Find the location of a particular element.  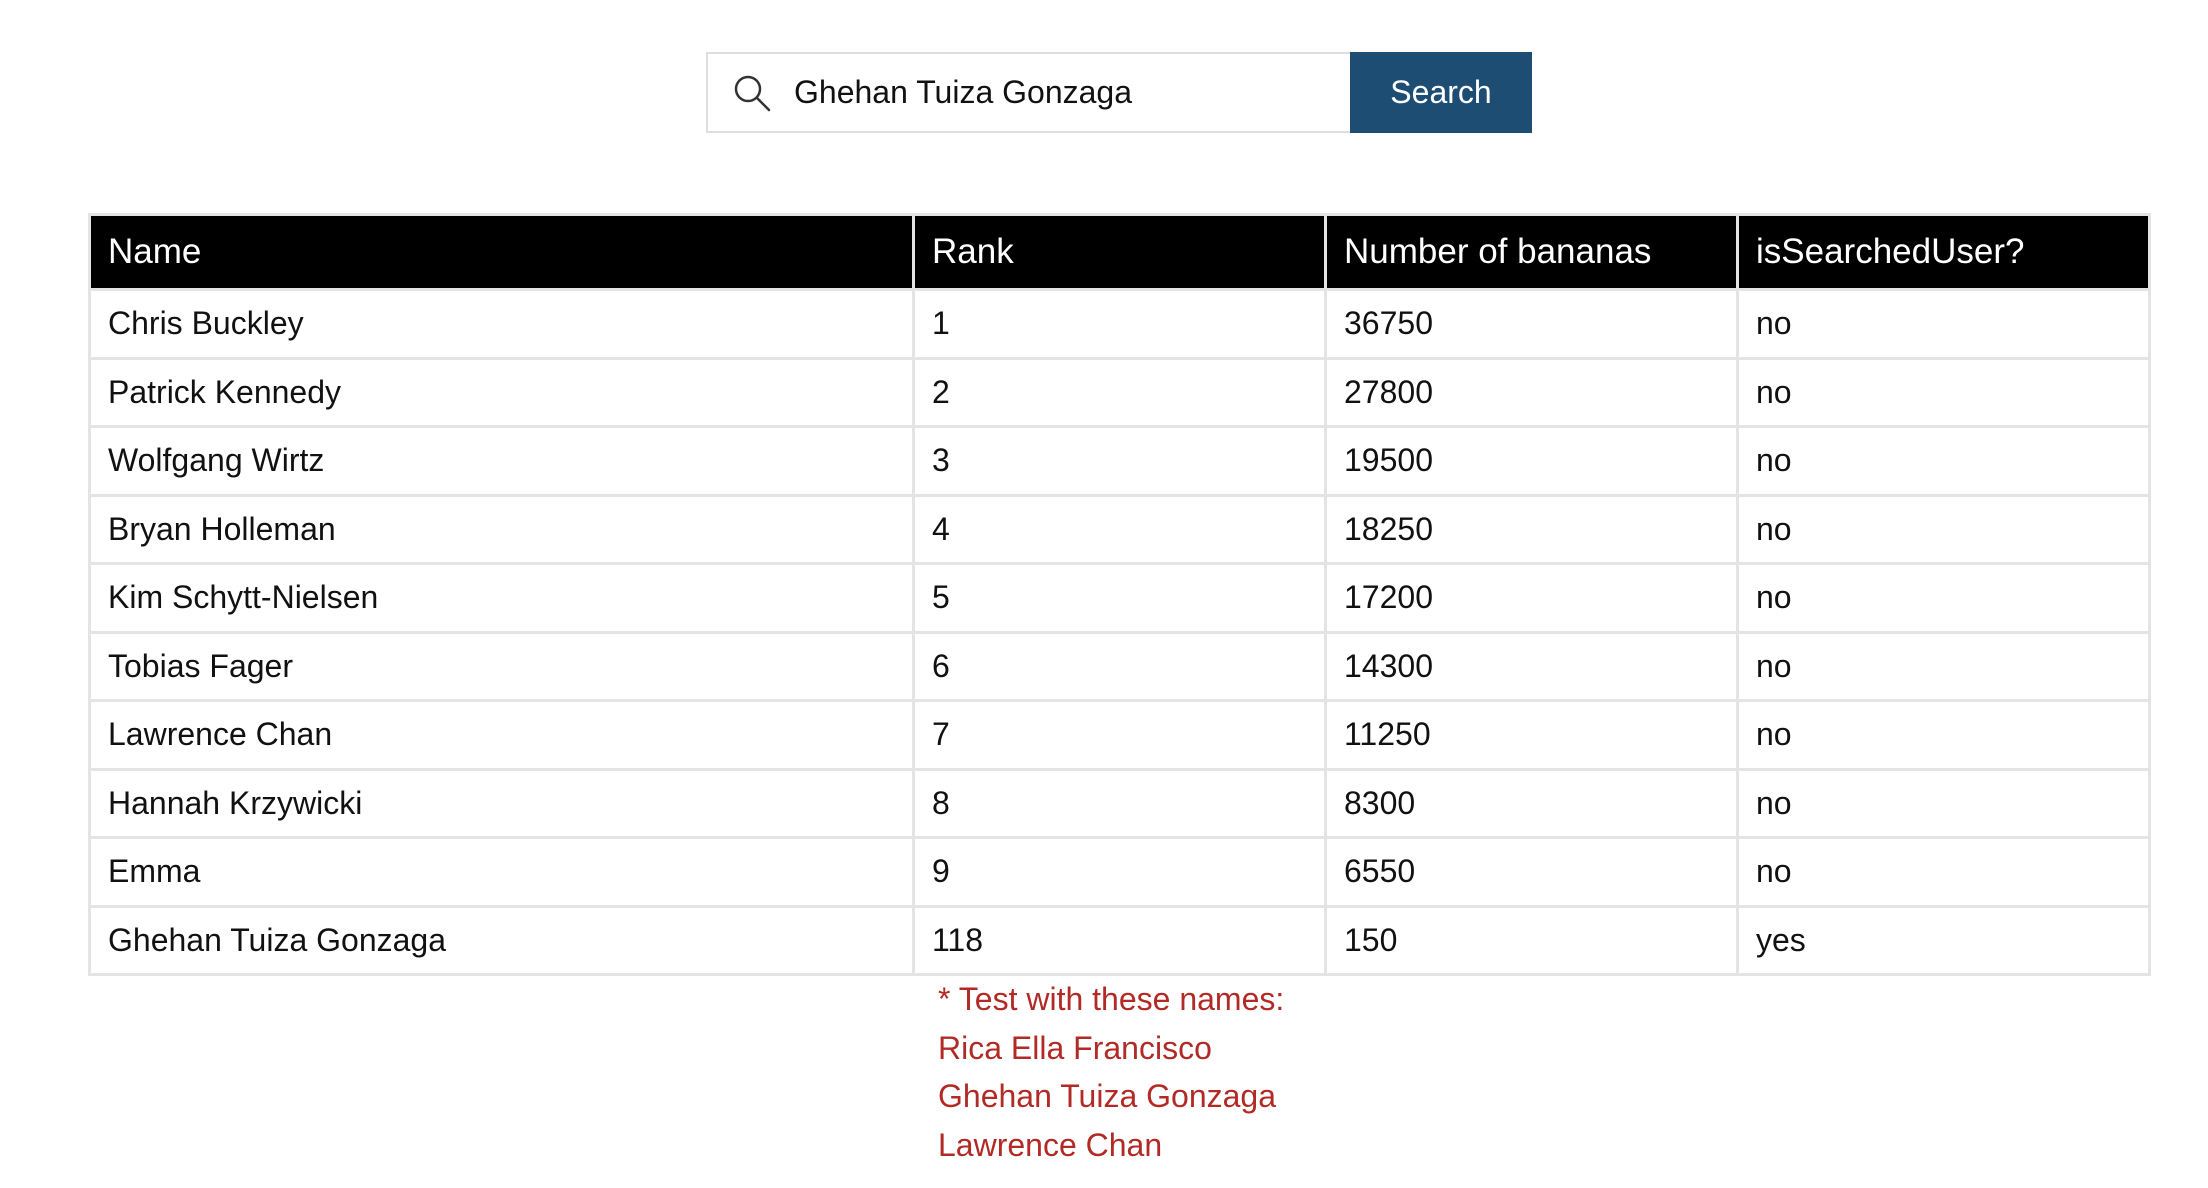

table-row: Hannah Krzywicki 8 8300 no is located at coordinates (1119, 803).